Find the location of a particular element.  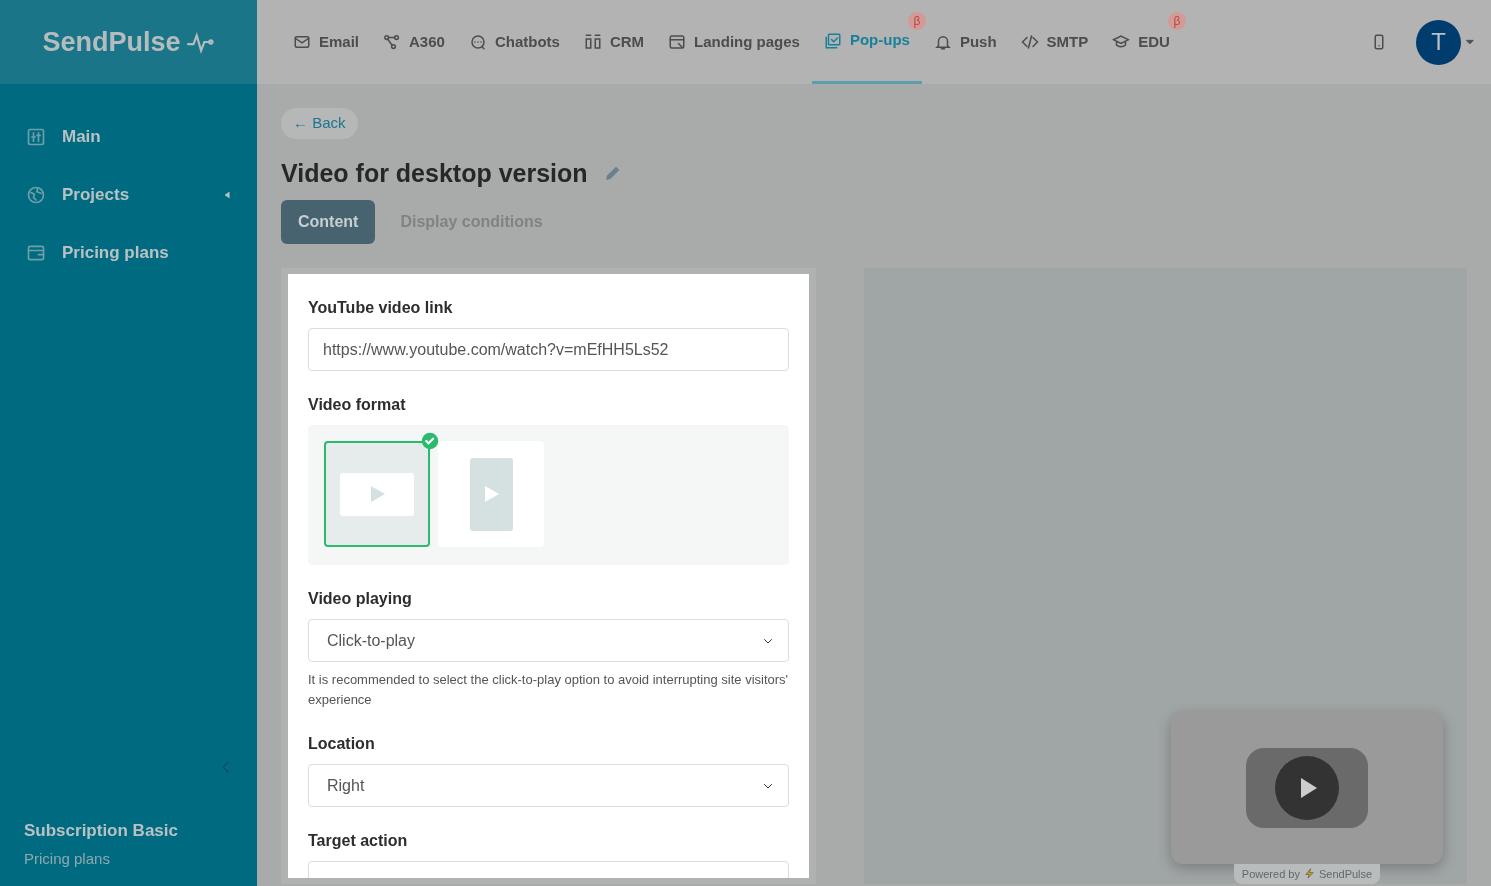

nodes-icon is located at coordinates (392, 42).